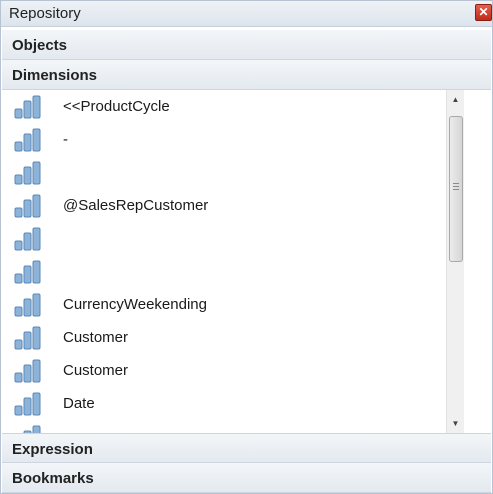 The height and width of the screenshot is (494, 493). Describe the element at coordinates (116, 106) in the screenshot. I see `list-item-label: <<ProductCycle` at that location.